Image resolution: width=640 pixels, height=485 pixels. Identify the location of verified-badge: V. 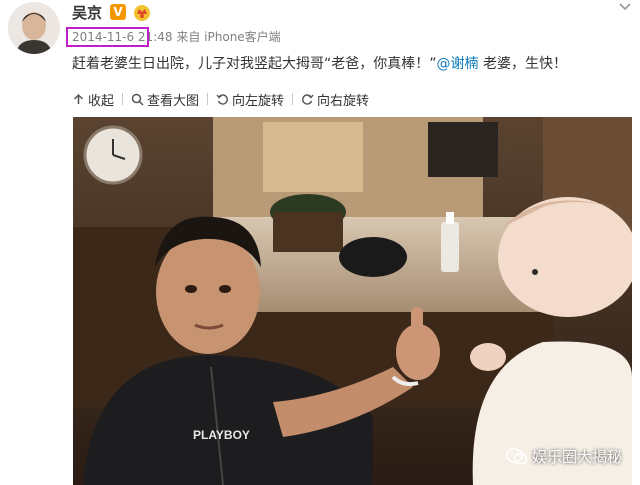
(118, 12).